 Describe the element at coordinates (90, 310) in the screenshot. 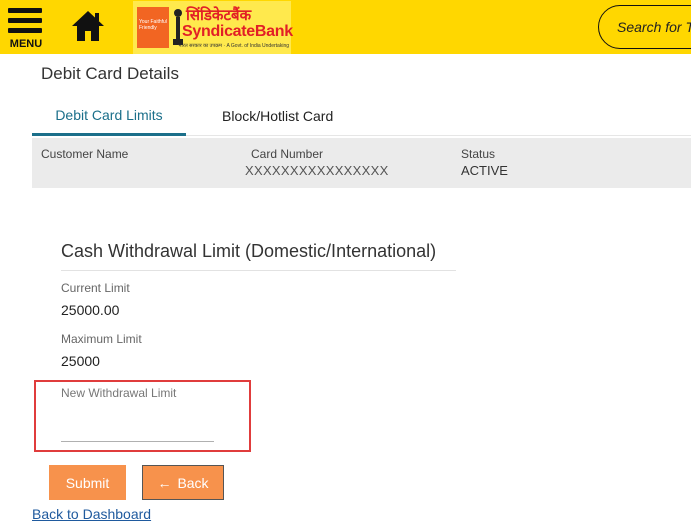

I see `current-limit-value: 25000.00` at that location.